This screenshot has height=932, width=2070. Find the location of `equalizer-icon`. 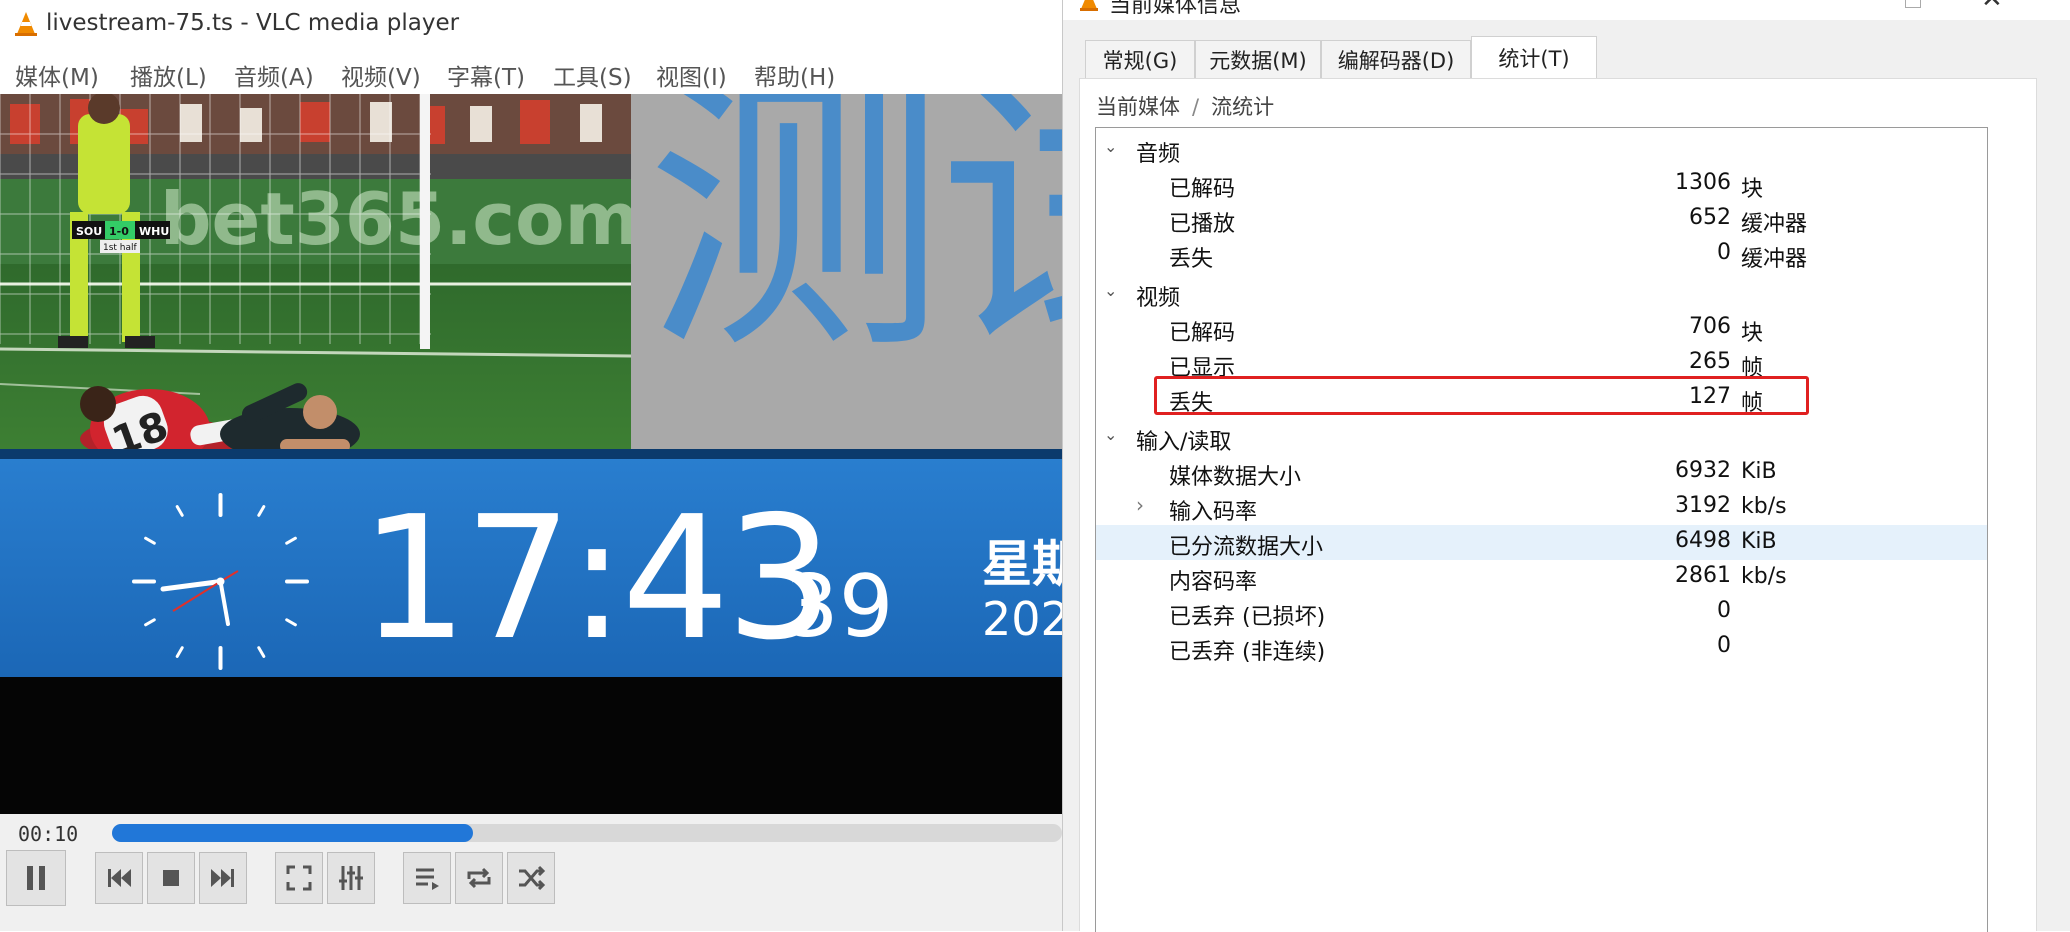

equalizer-icon is located at coordinates (351, 878).